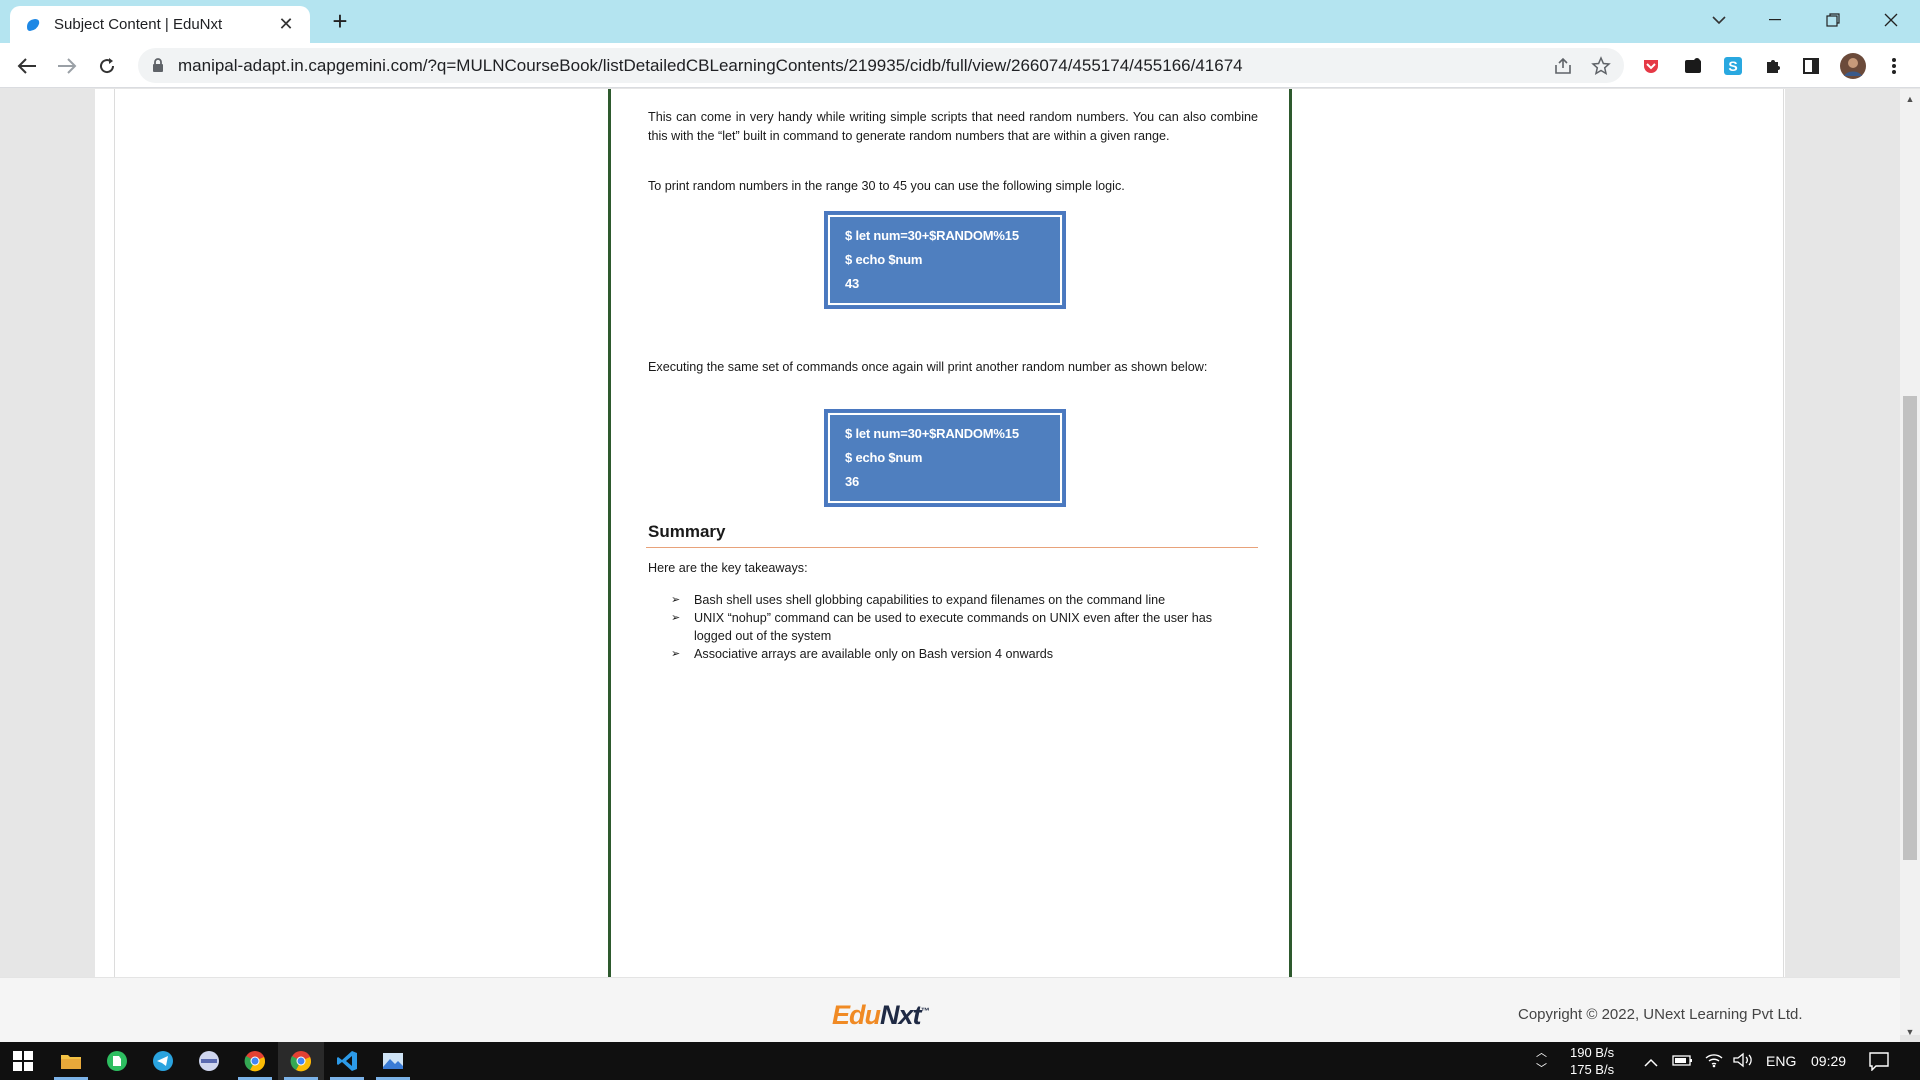 The height and width of the screenshot is (1080, 1920). I want to click on code-block-2: $ let num=30+$RANDOM%15 $ echo $num 36, so click(945, 458).